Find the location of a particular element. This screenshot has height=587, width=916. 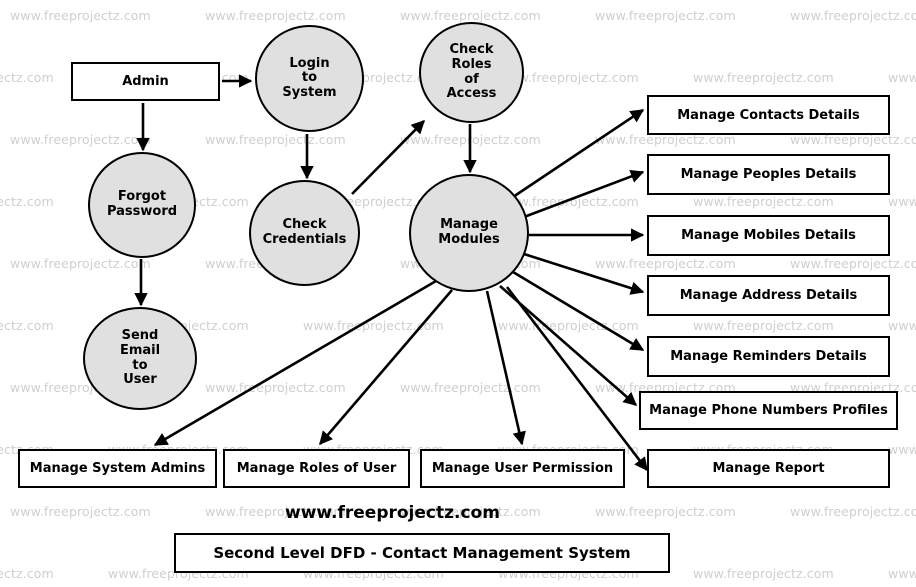

process-login-to-system: Login to System is located at coordinates (309, 78).